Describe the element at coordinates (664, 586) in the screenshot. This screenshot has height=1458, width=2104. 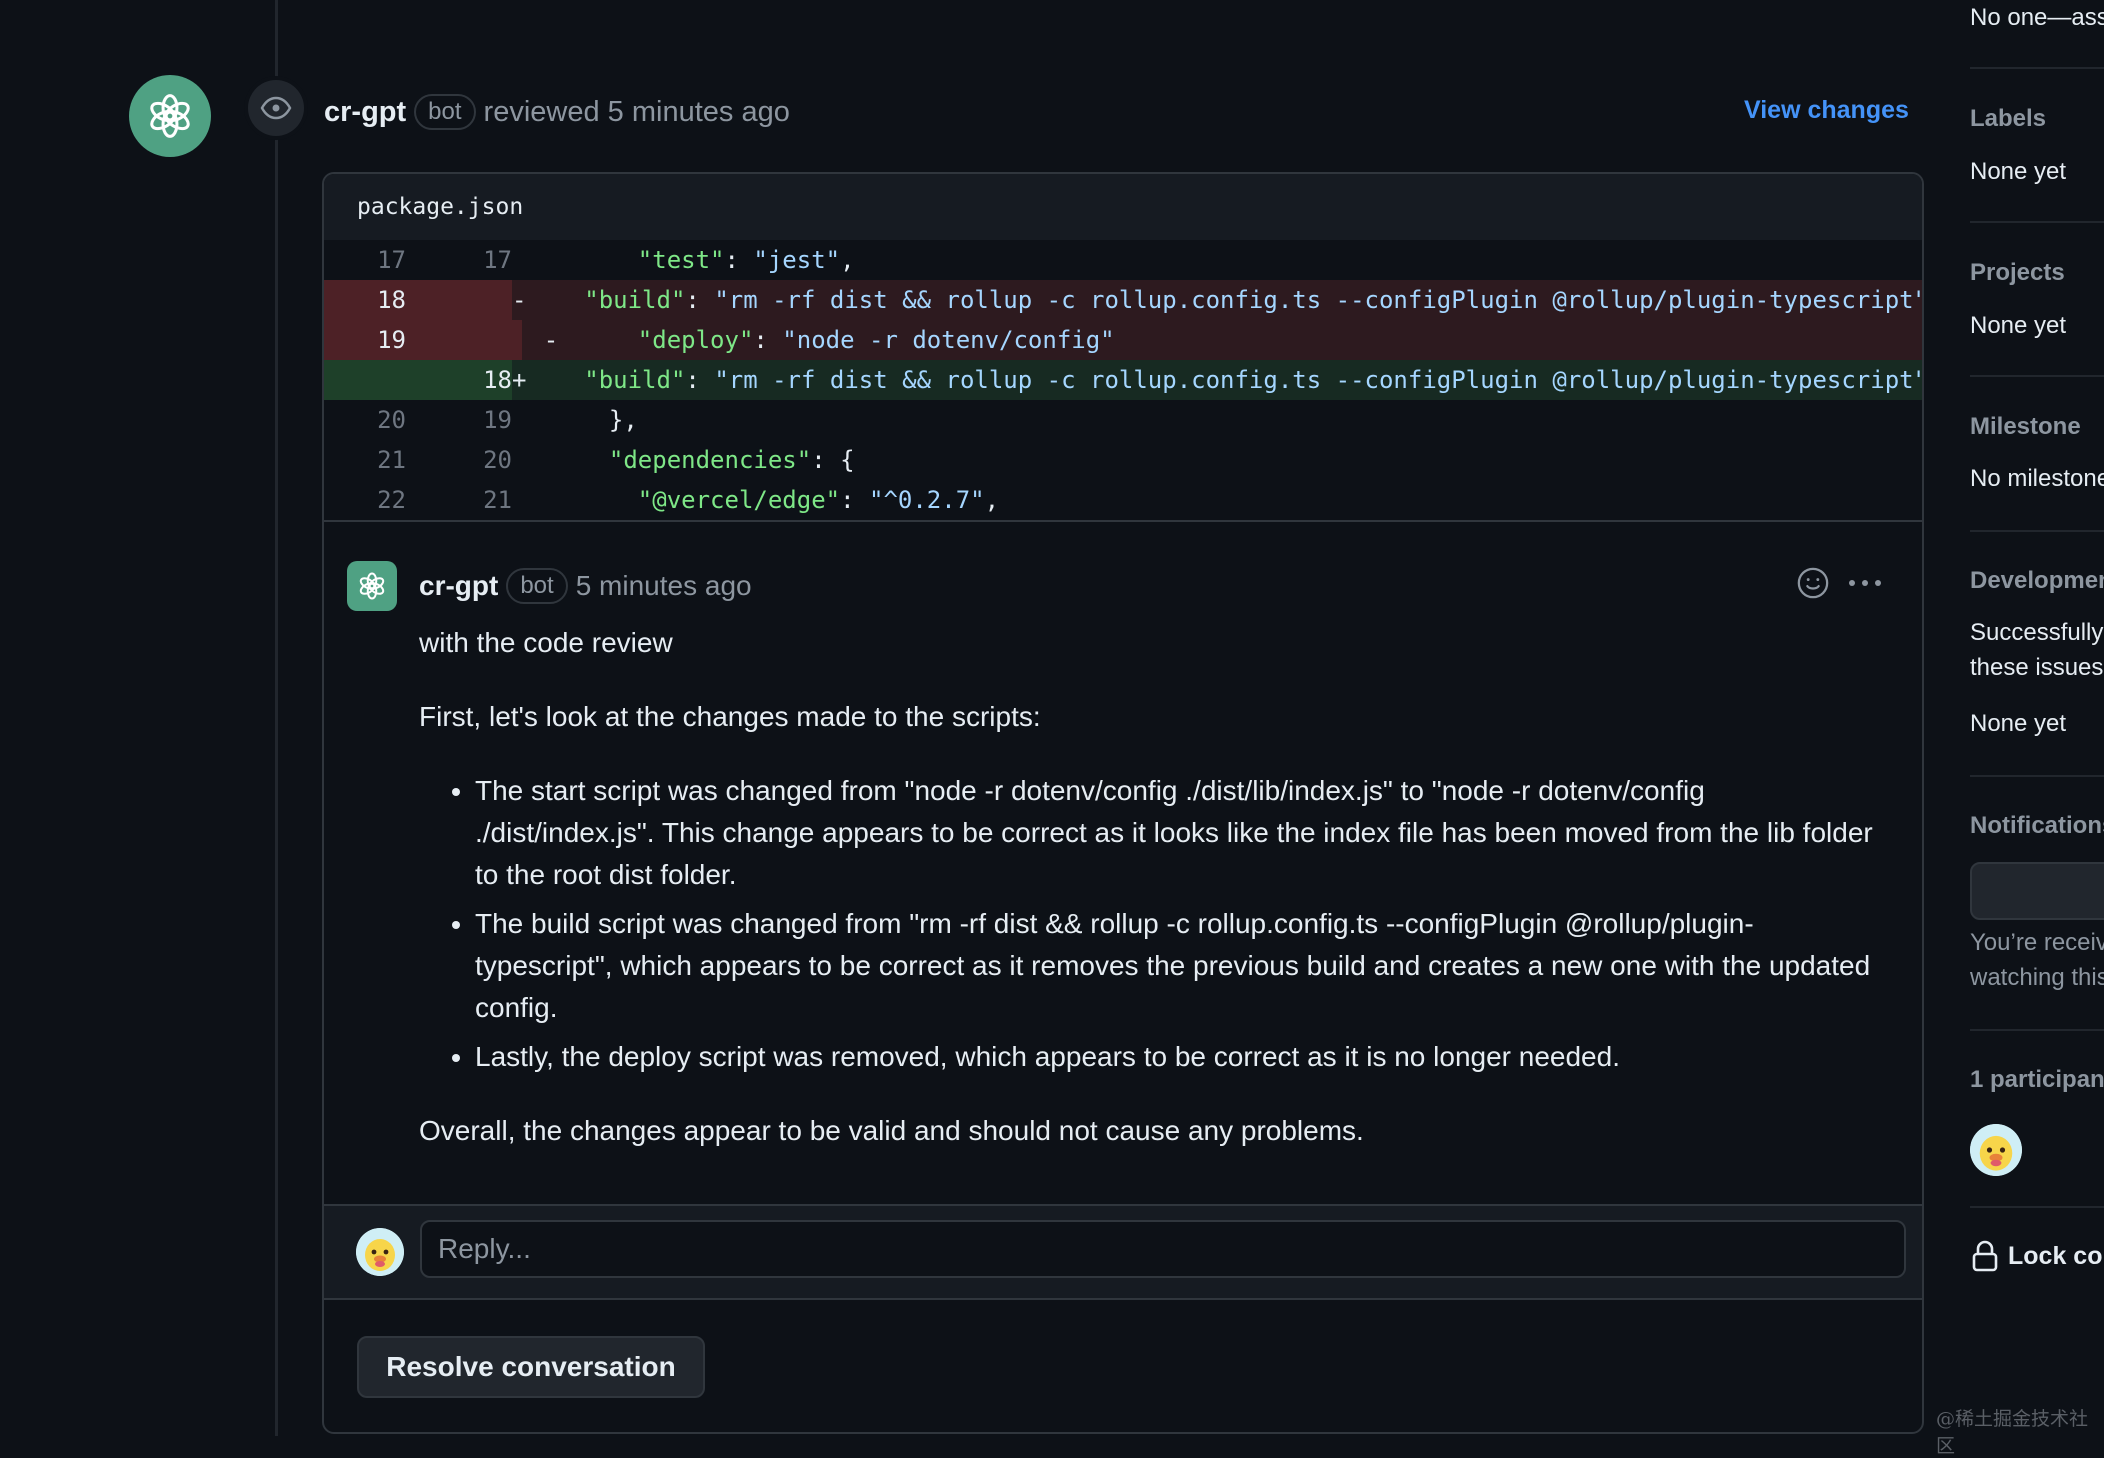
I see `comment-timestamp: 5 minutes ago` at that location.